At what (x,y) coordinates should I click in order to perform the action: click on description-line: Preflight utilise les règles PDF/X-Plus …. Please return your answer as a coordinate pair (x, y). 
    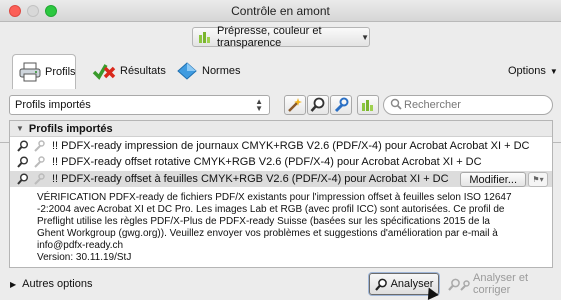
    Looking at the image, I should click on (263, 221).